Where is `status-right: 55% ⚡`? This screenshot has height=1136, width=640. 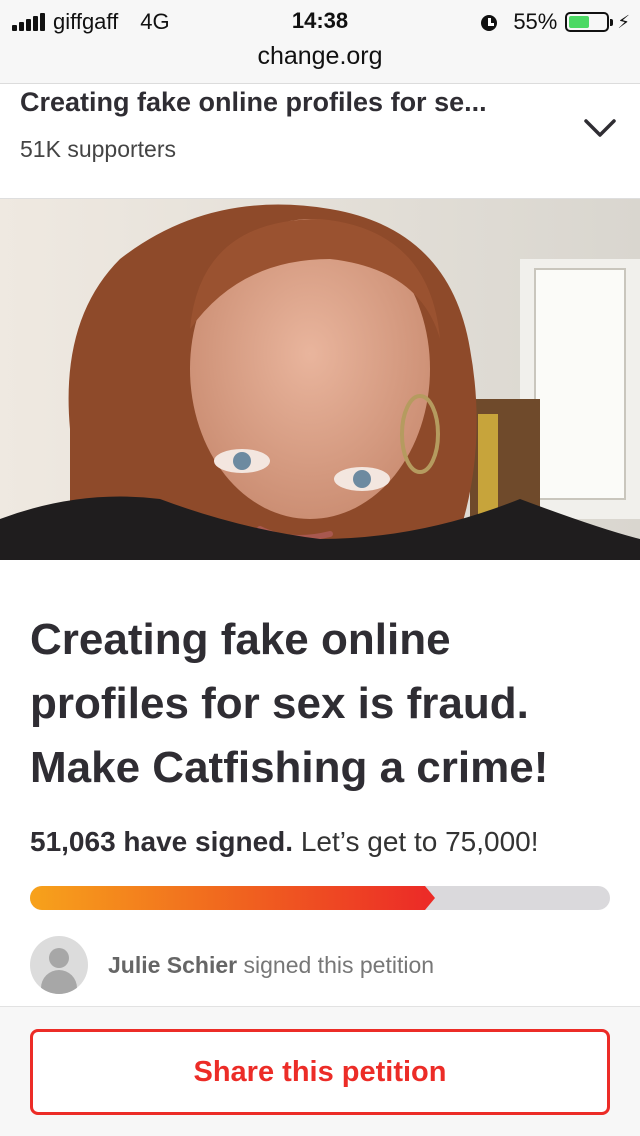 status-right: 55% ⚡ is located at coordinates (554, 22).